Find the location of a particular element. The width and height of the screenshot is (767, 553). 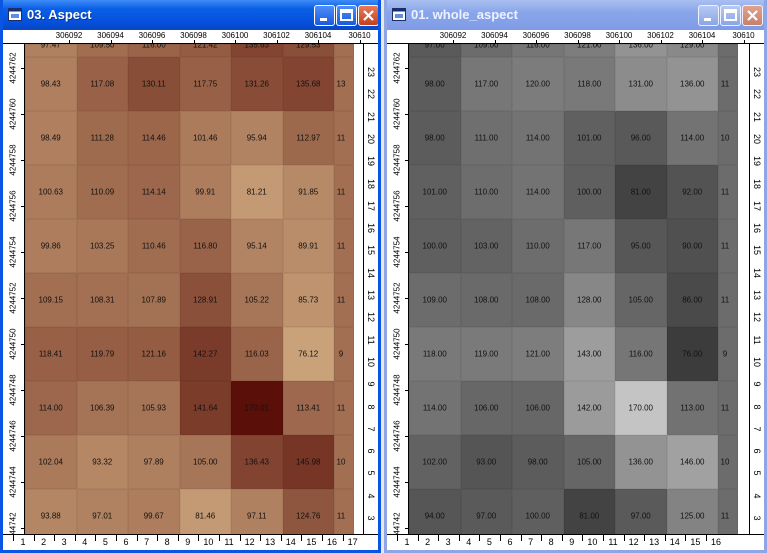

cell-value: 119.00 is located at coordinates (486, 354).